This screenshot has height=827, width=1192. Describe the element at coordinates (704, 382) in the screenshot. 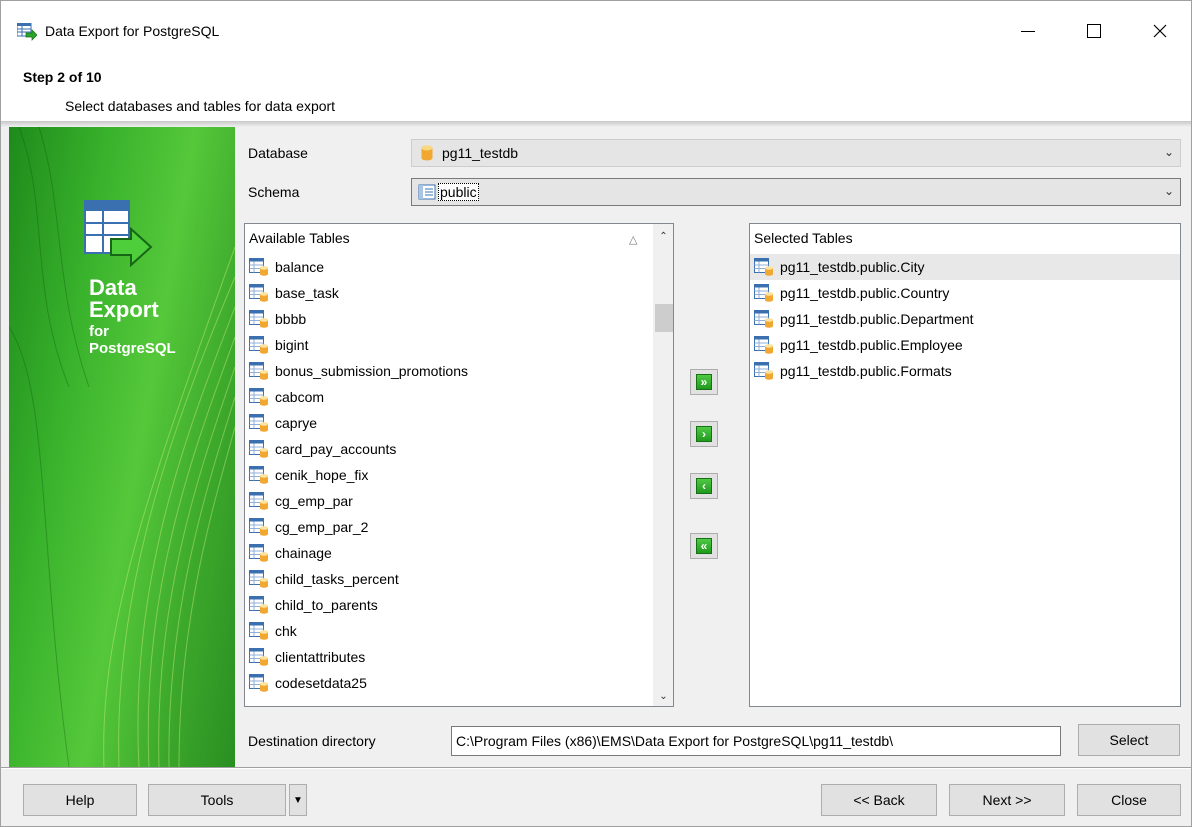

I see `add-all-button: »` at that location.